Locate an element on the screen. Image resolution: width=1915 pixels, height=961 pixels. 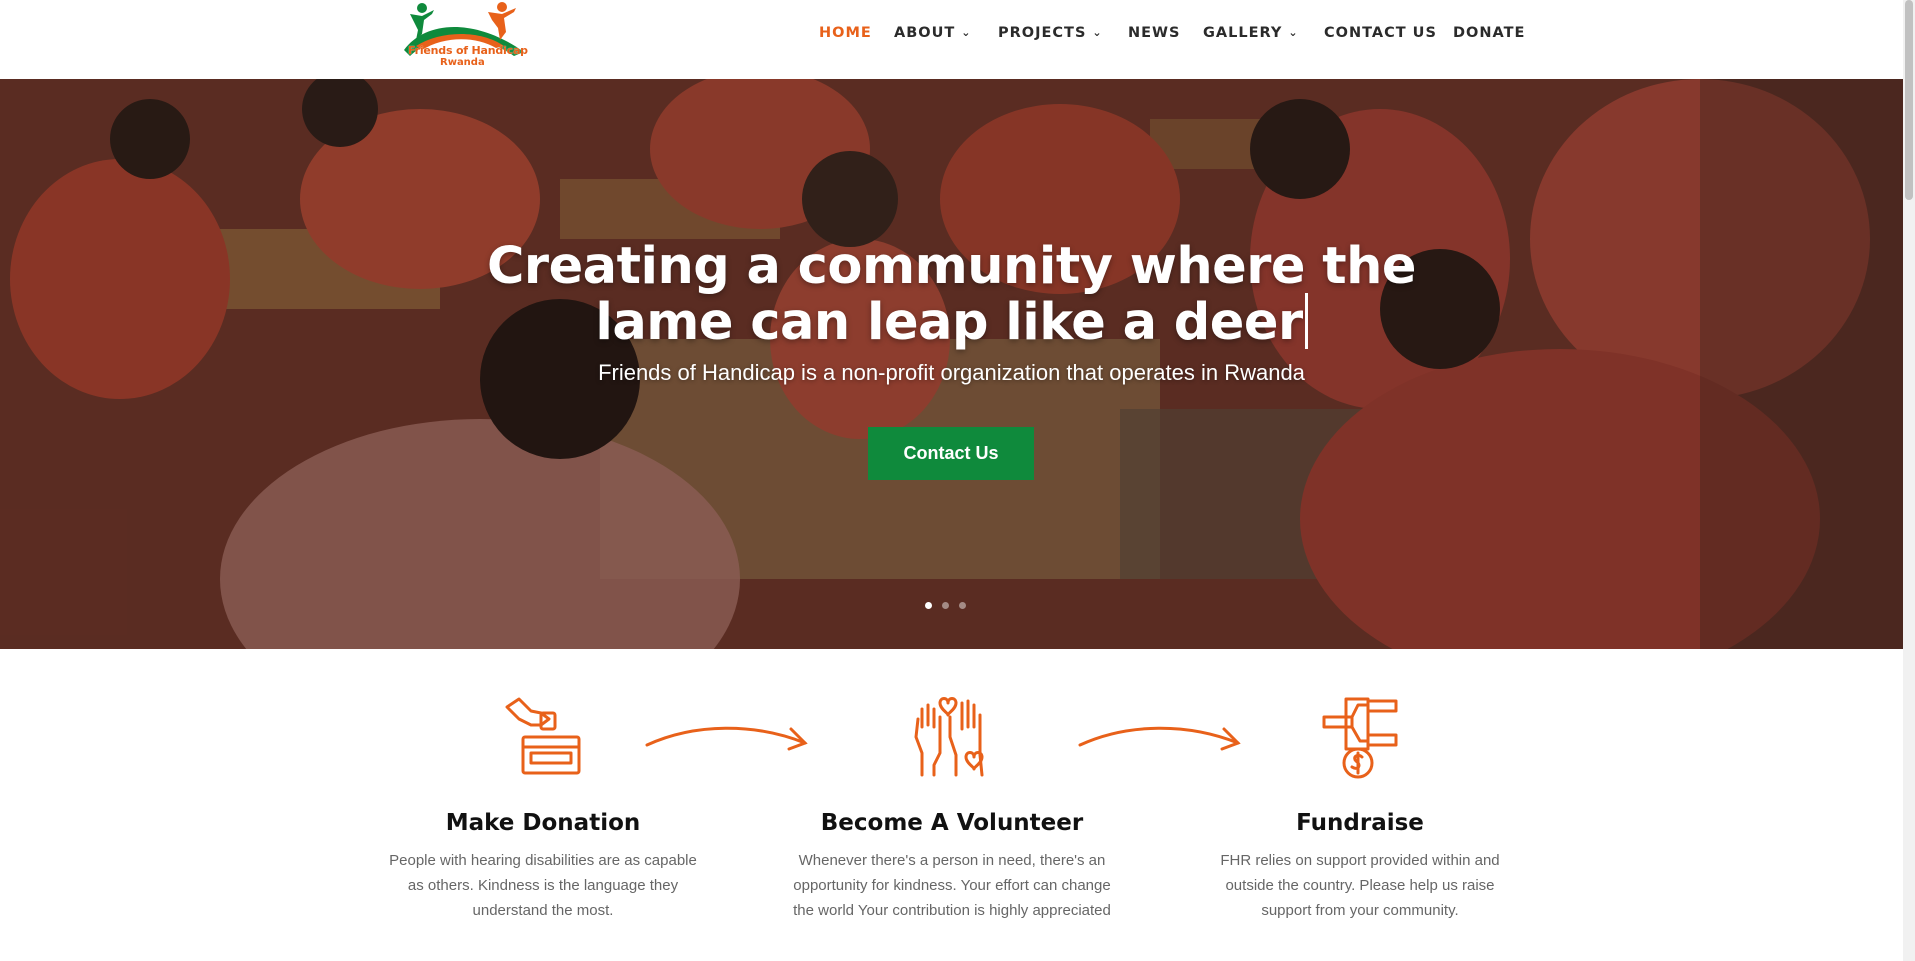
hero-title-line1: Creating a community where the is located at coordinates (952, 266).